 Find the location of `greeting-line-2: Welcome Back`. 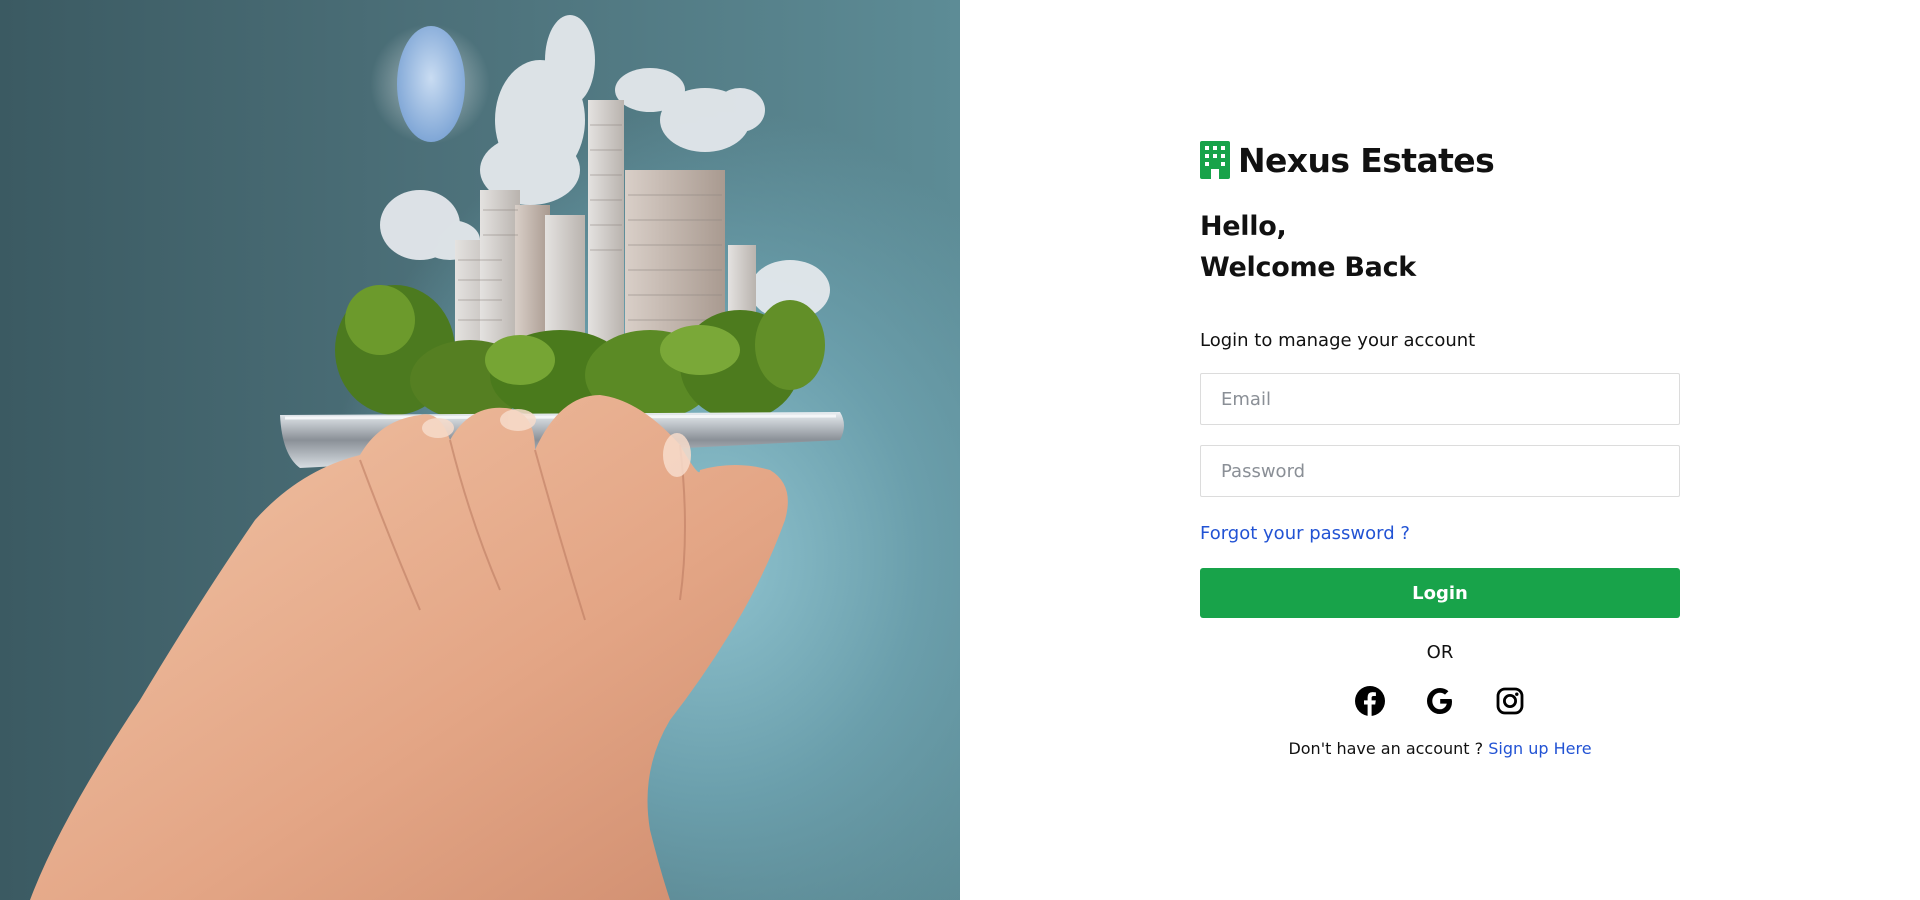

greeting-line-2: Welcome Back is located at coordinates (1308, 267).